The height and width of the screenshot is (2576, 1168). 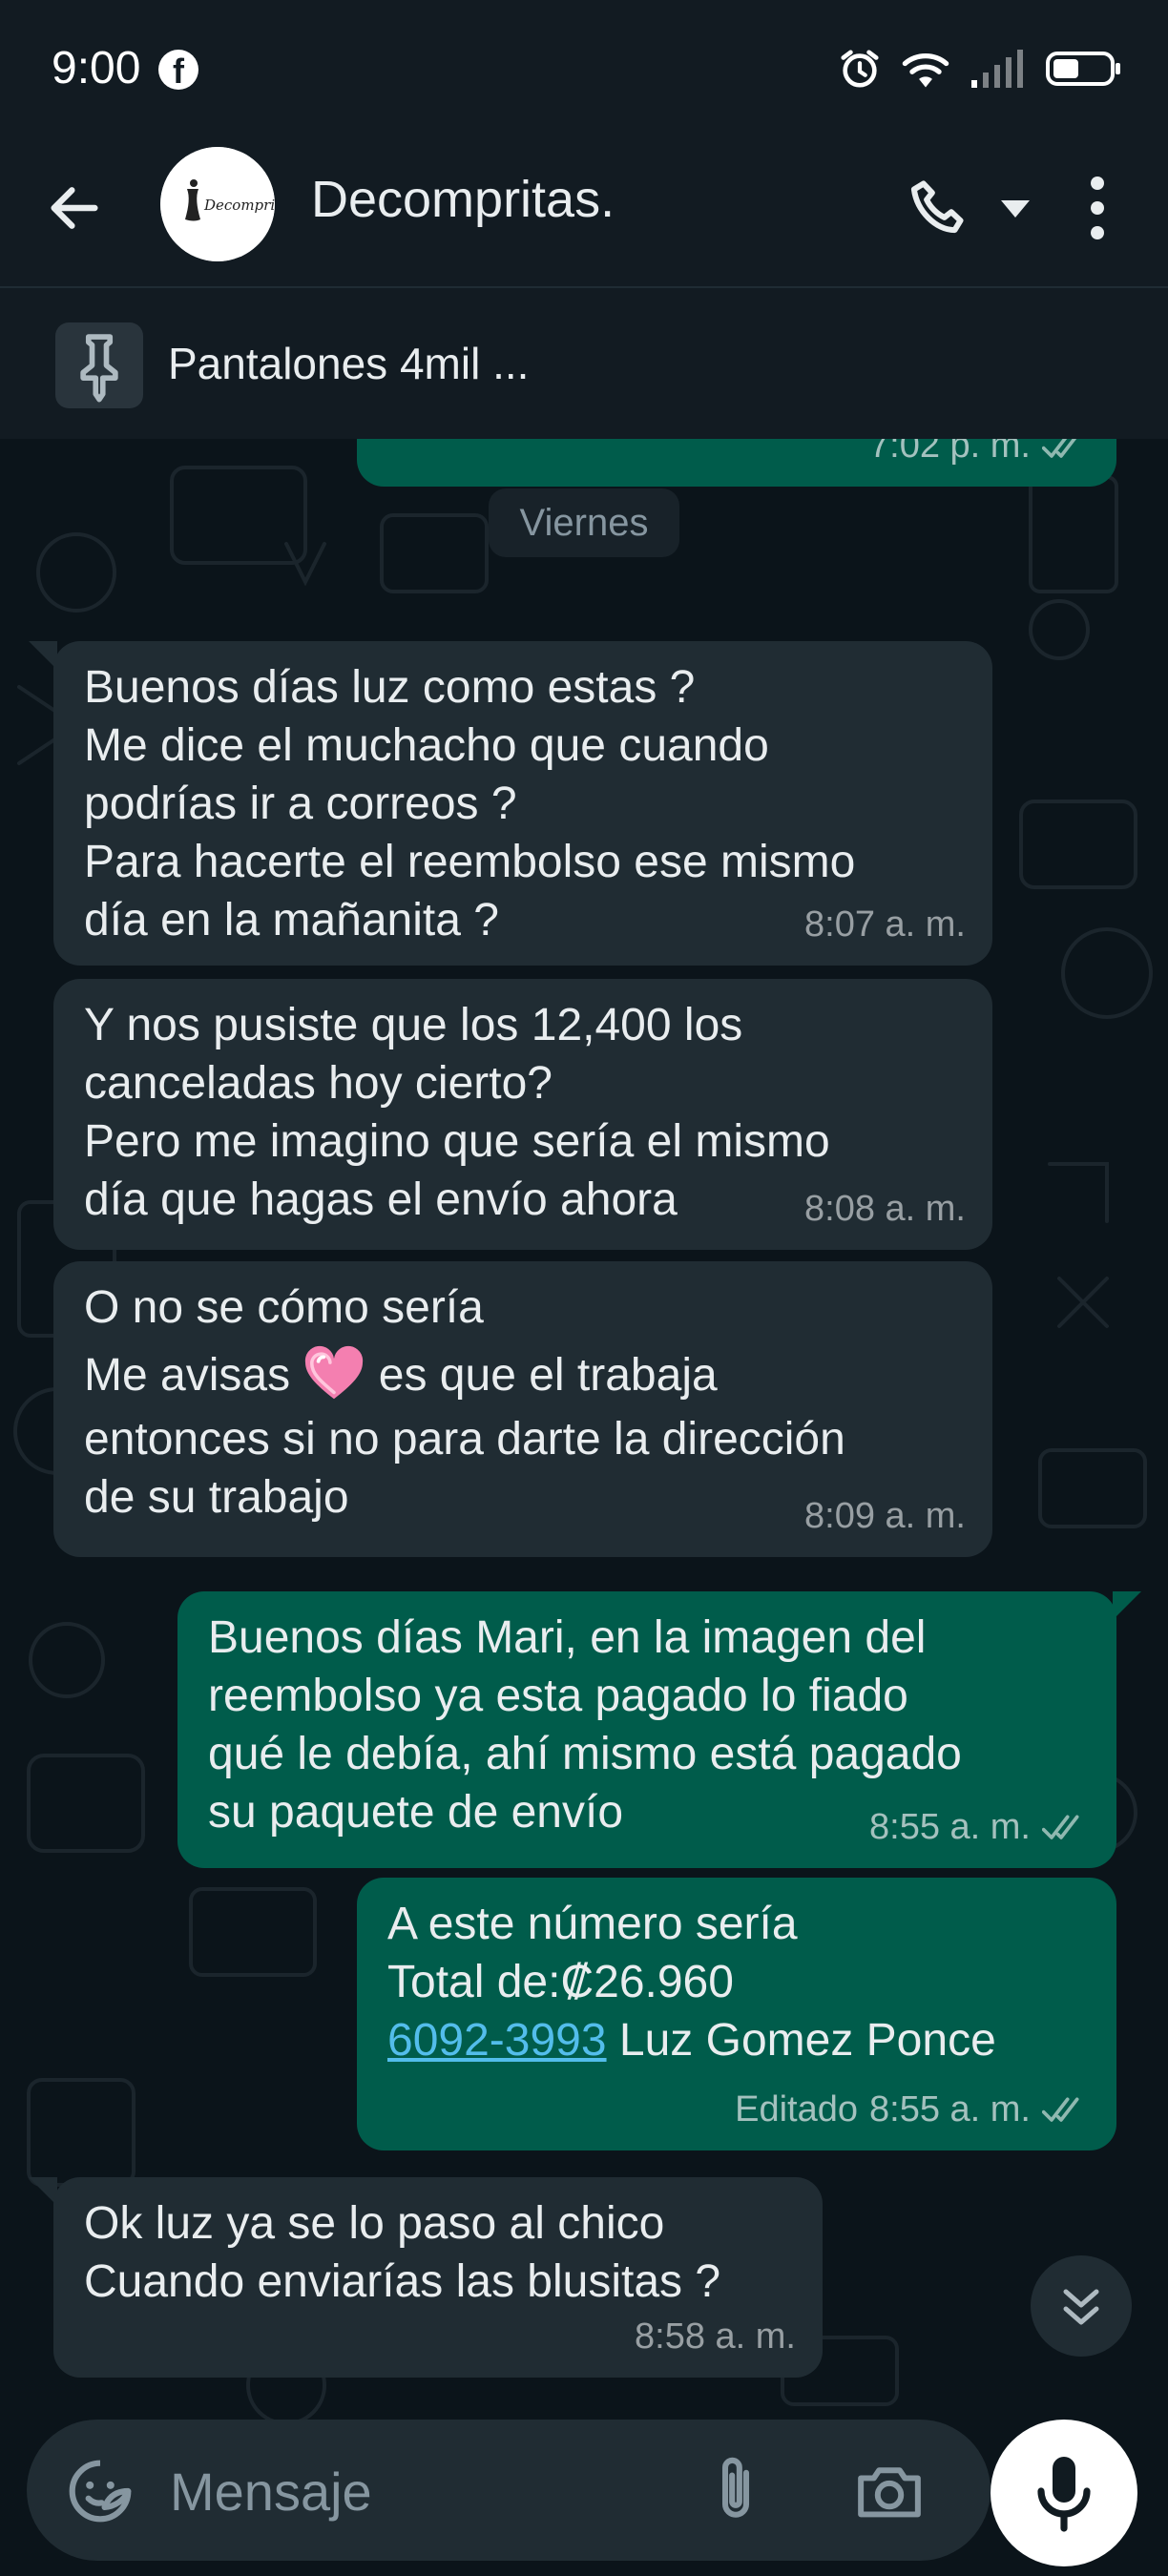 What do you see at coordinates (97, 68) in the screenshot?
I see `status-time: 9:00` at bounding box center [97, 68].